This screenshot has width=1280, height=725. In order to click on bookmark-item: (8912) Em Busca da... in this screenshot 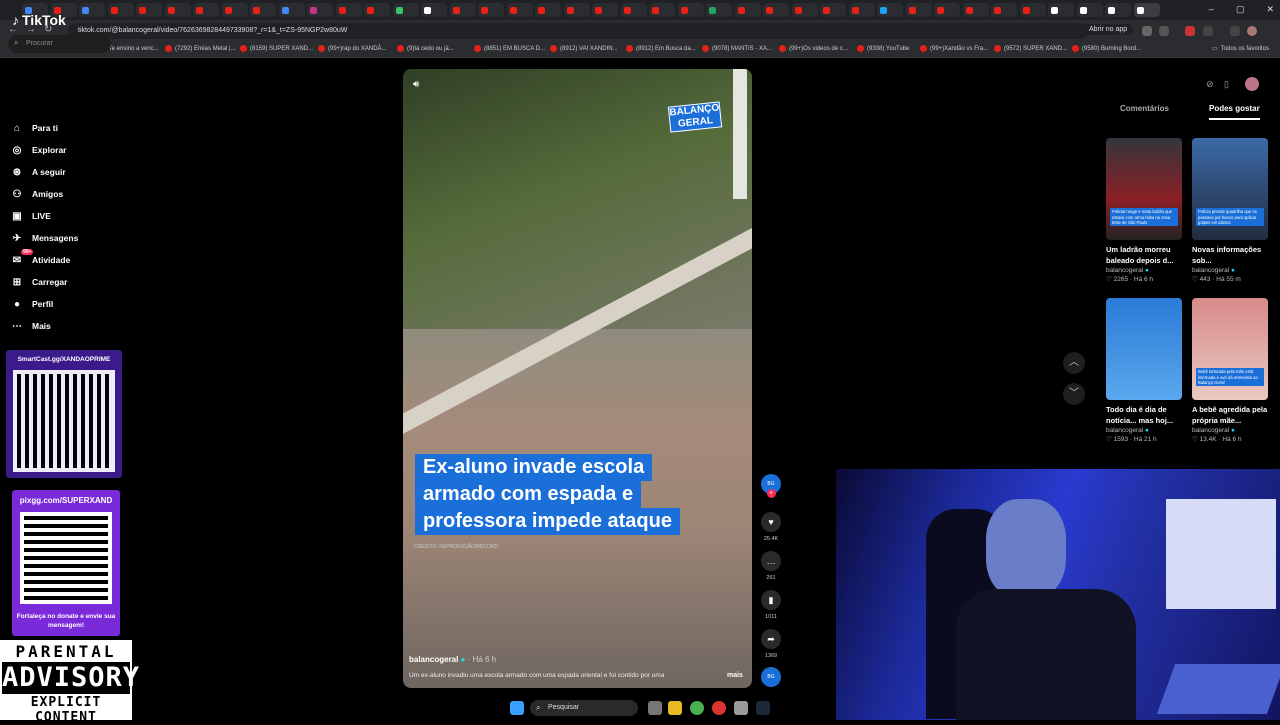, I will do `click(661, 48)`.